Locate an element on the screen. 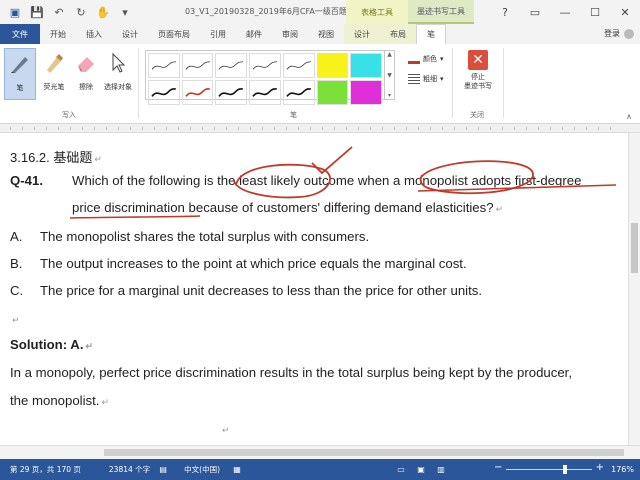  gallery-scroll: ▲ ▼ ▾ is located at coordinates (390, 75).